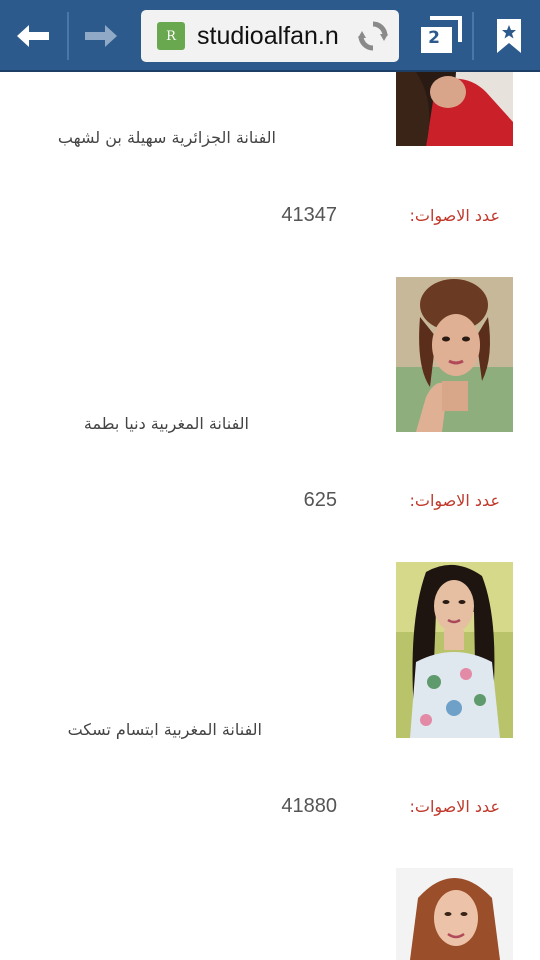 The height and width of the screenshot is (960, 540). I want to click on site-favicon-letter: R, so click(171, 36).